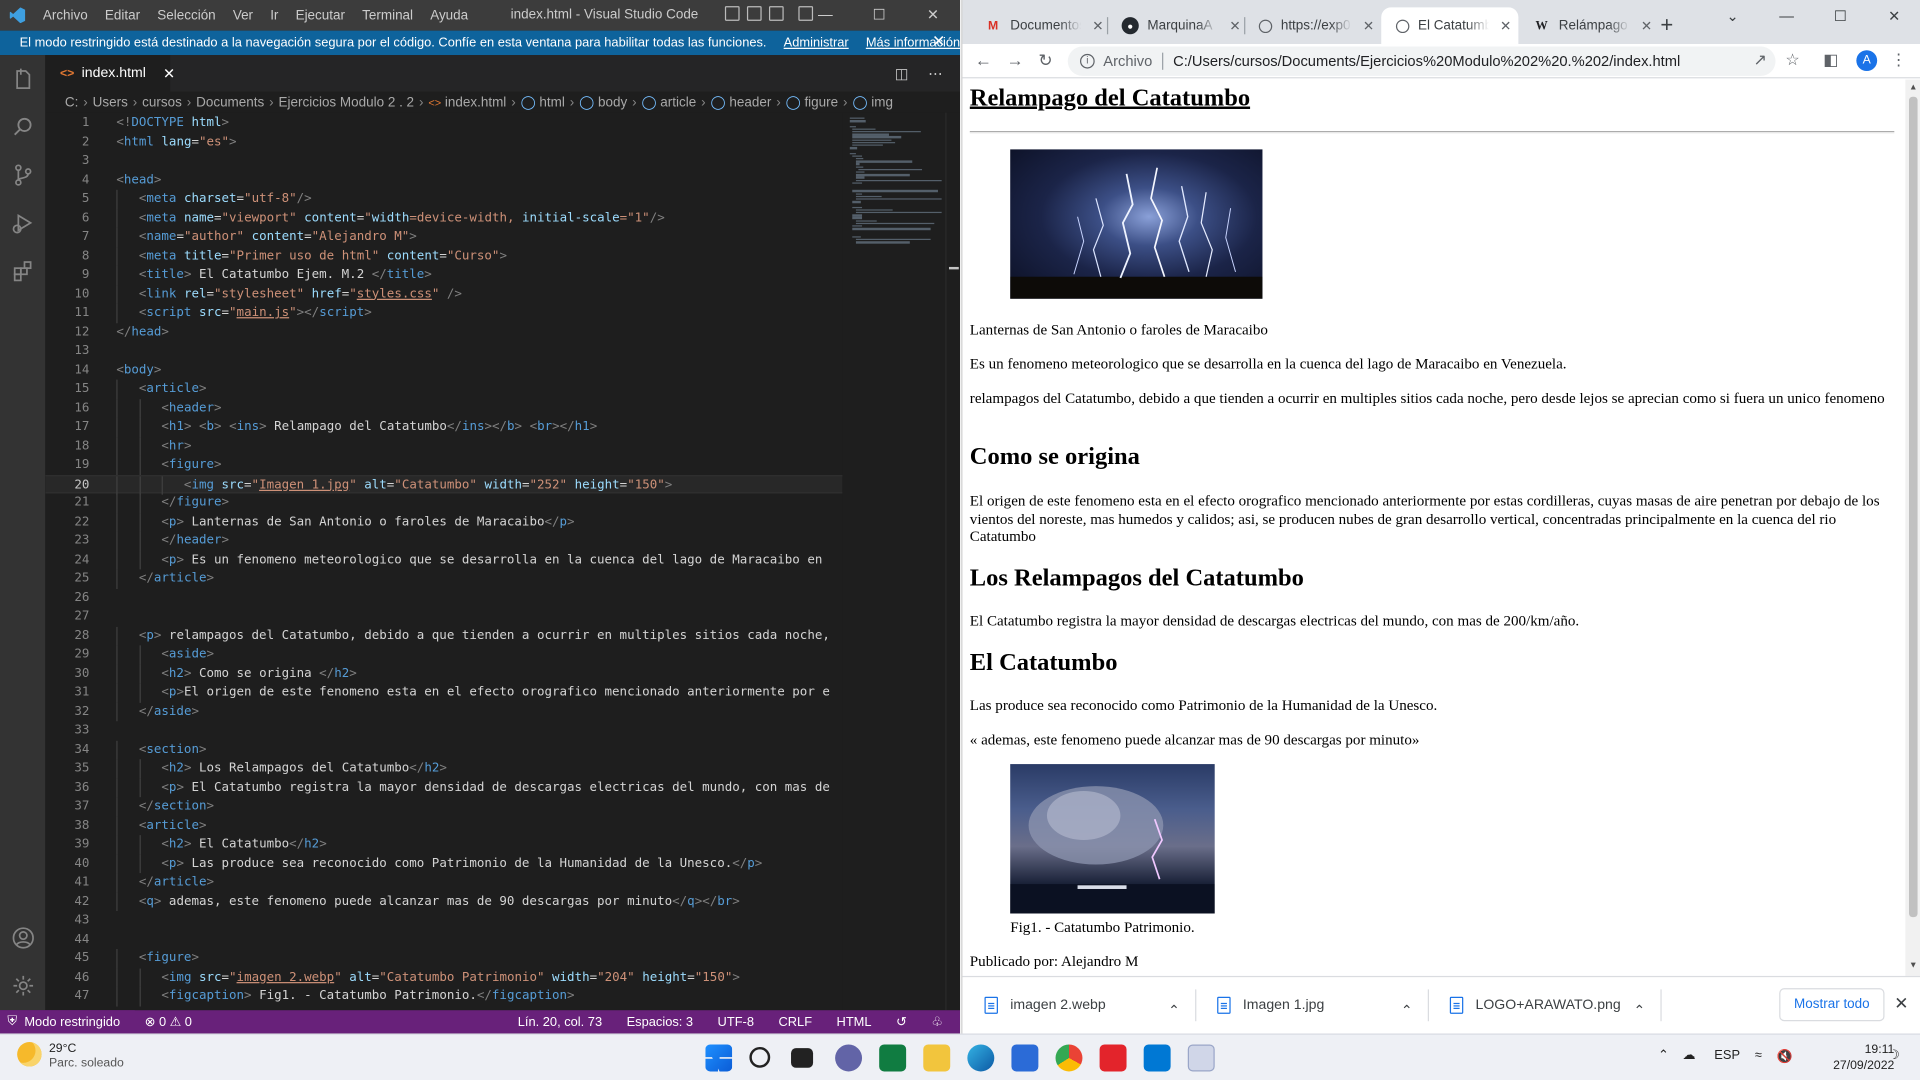  I want to click on encoding: UTF-8, so click(736, 1021).